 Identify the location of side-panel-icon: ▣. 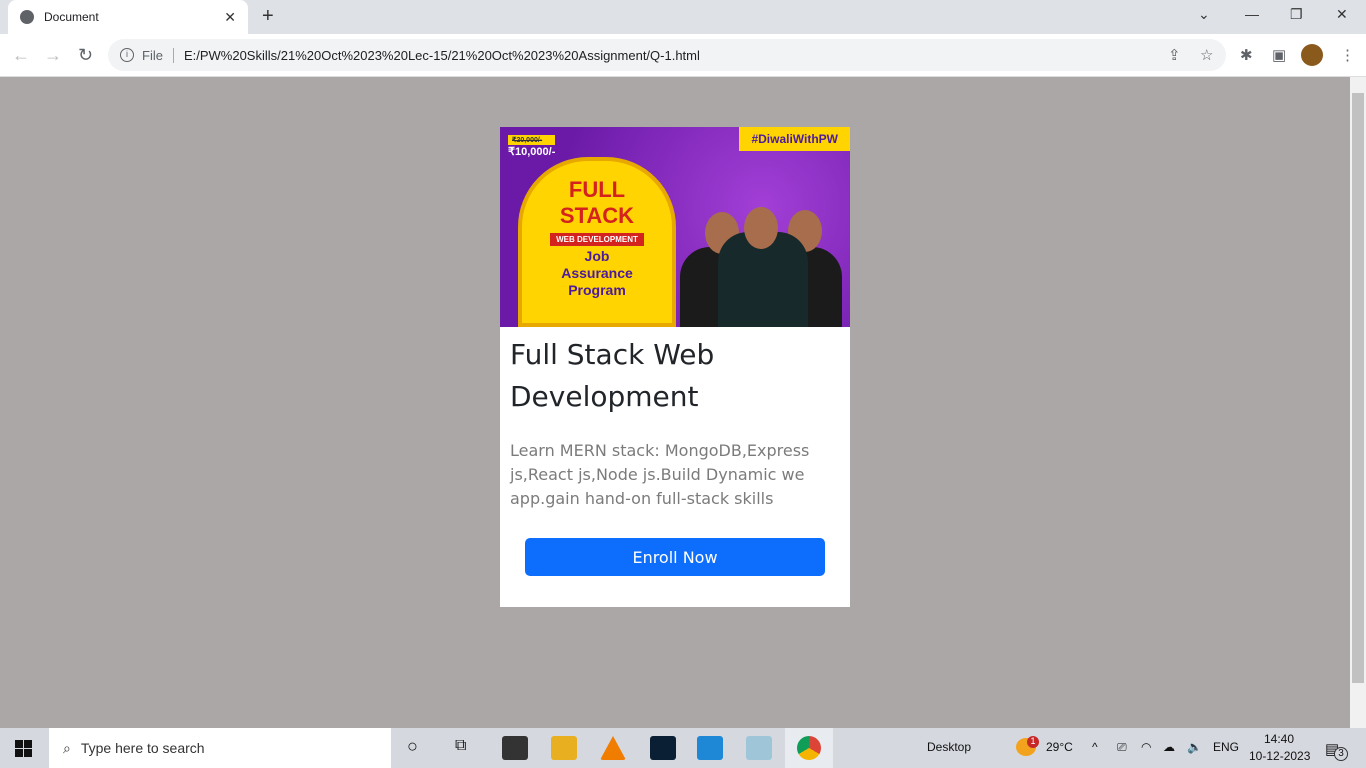
(1279, 55).